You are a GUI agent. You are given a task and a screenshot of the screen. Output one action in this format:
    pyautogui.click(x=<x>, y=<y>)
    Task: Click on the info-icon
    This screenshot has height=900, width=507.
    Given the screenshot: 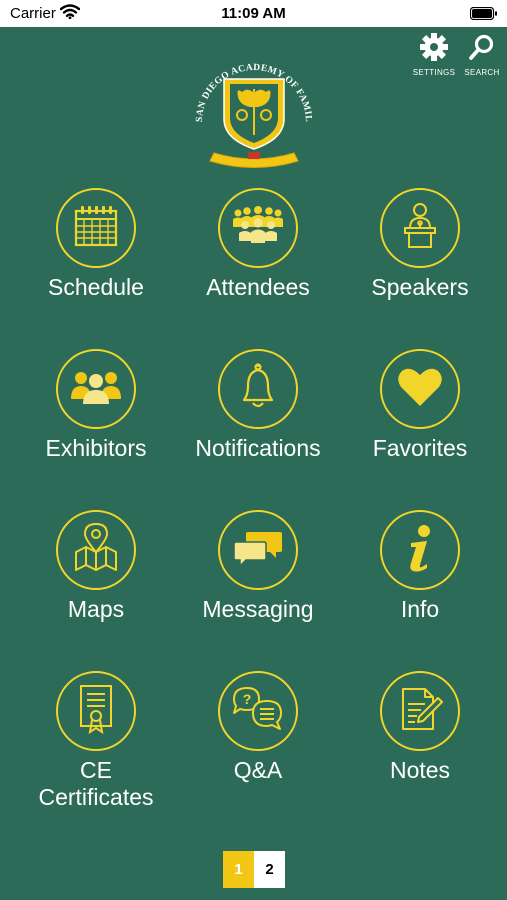 What is the action you would take?
    pyautogui.click(x=420, y=550)
    